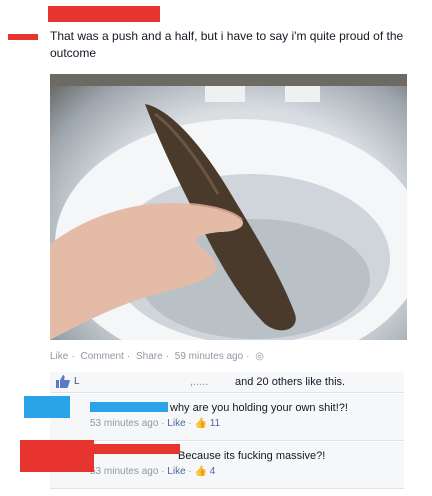 The height and width of the screenshot is (496, 432). Describe the element at coordinates (149, 356) in the screenshot. I see `share-action: Share` at that location.